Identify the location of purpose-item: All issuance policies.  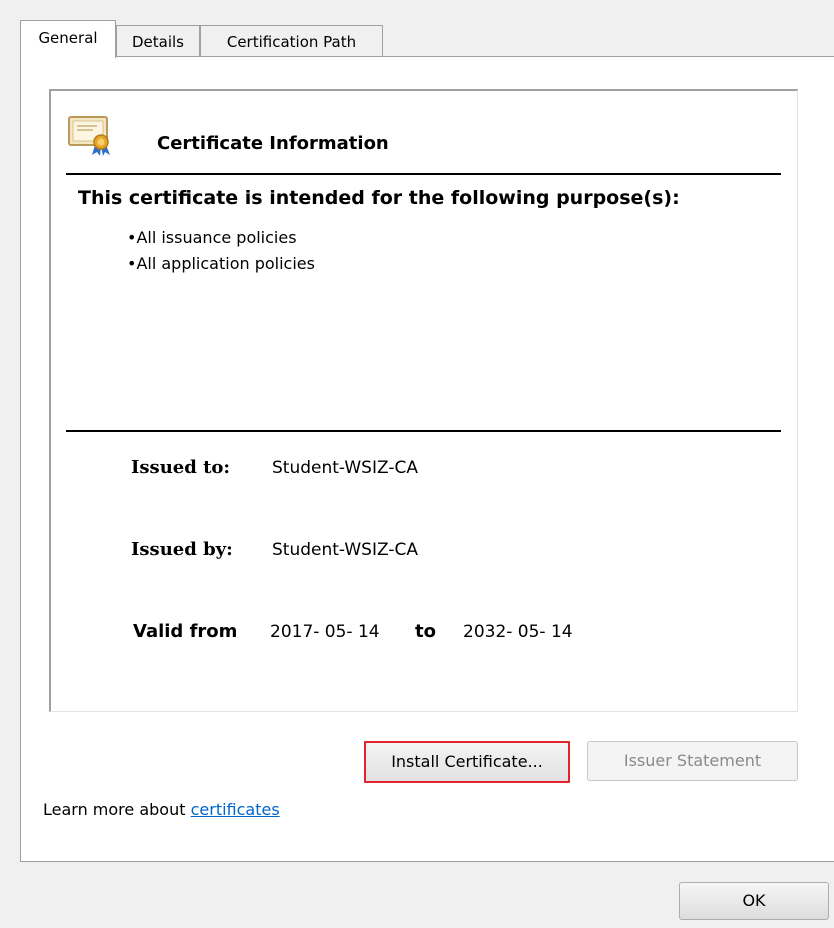
(221, 238).